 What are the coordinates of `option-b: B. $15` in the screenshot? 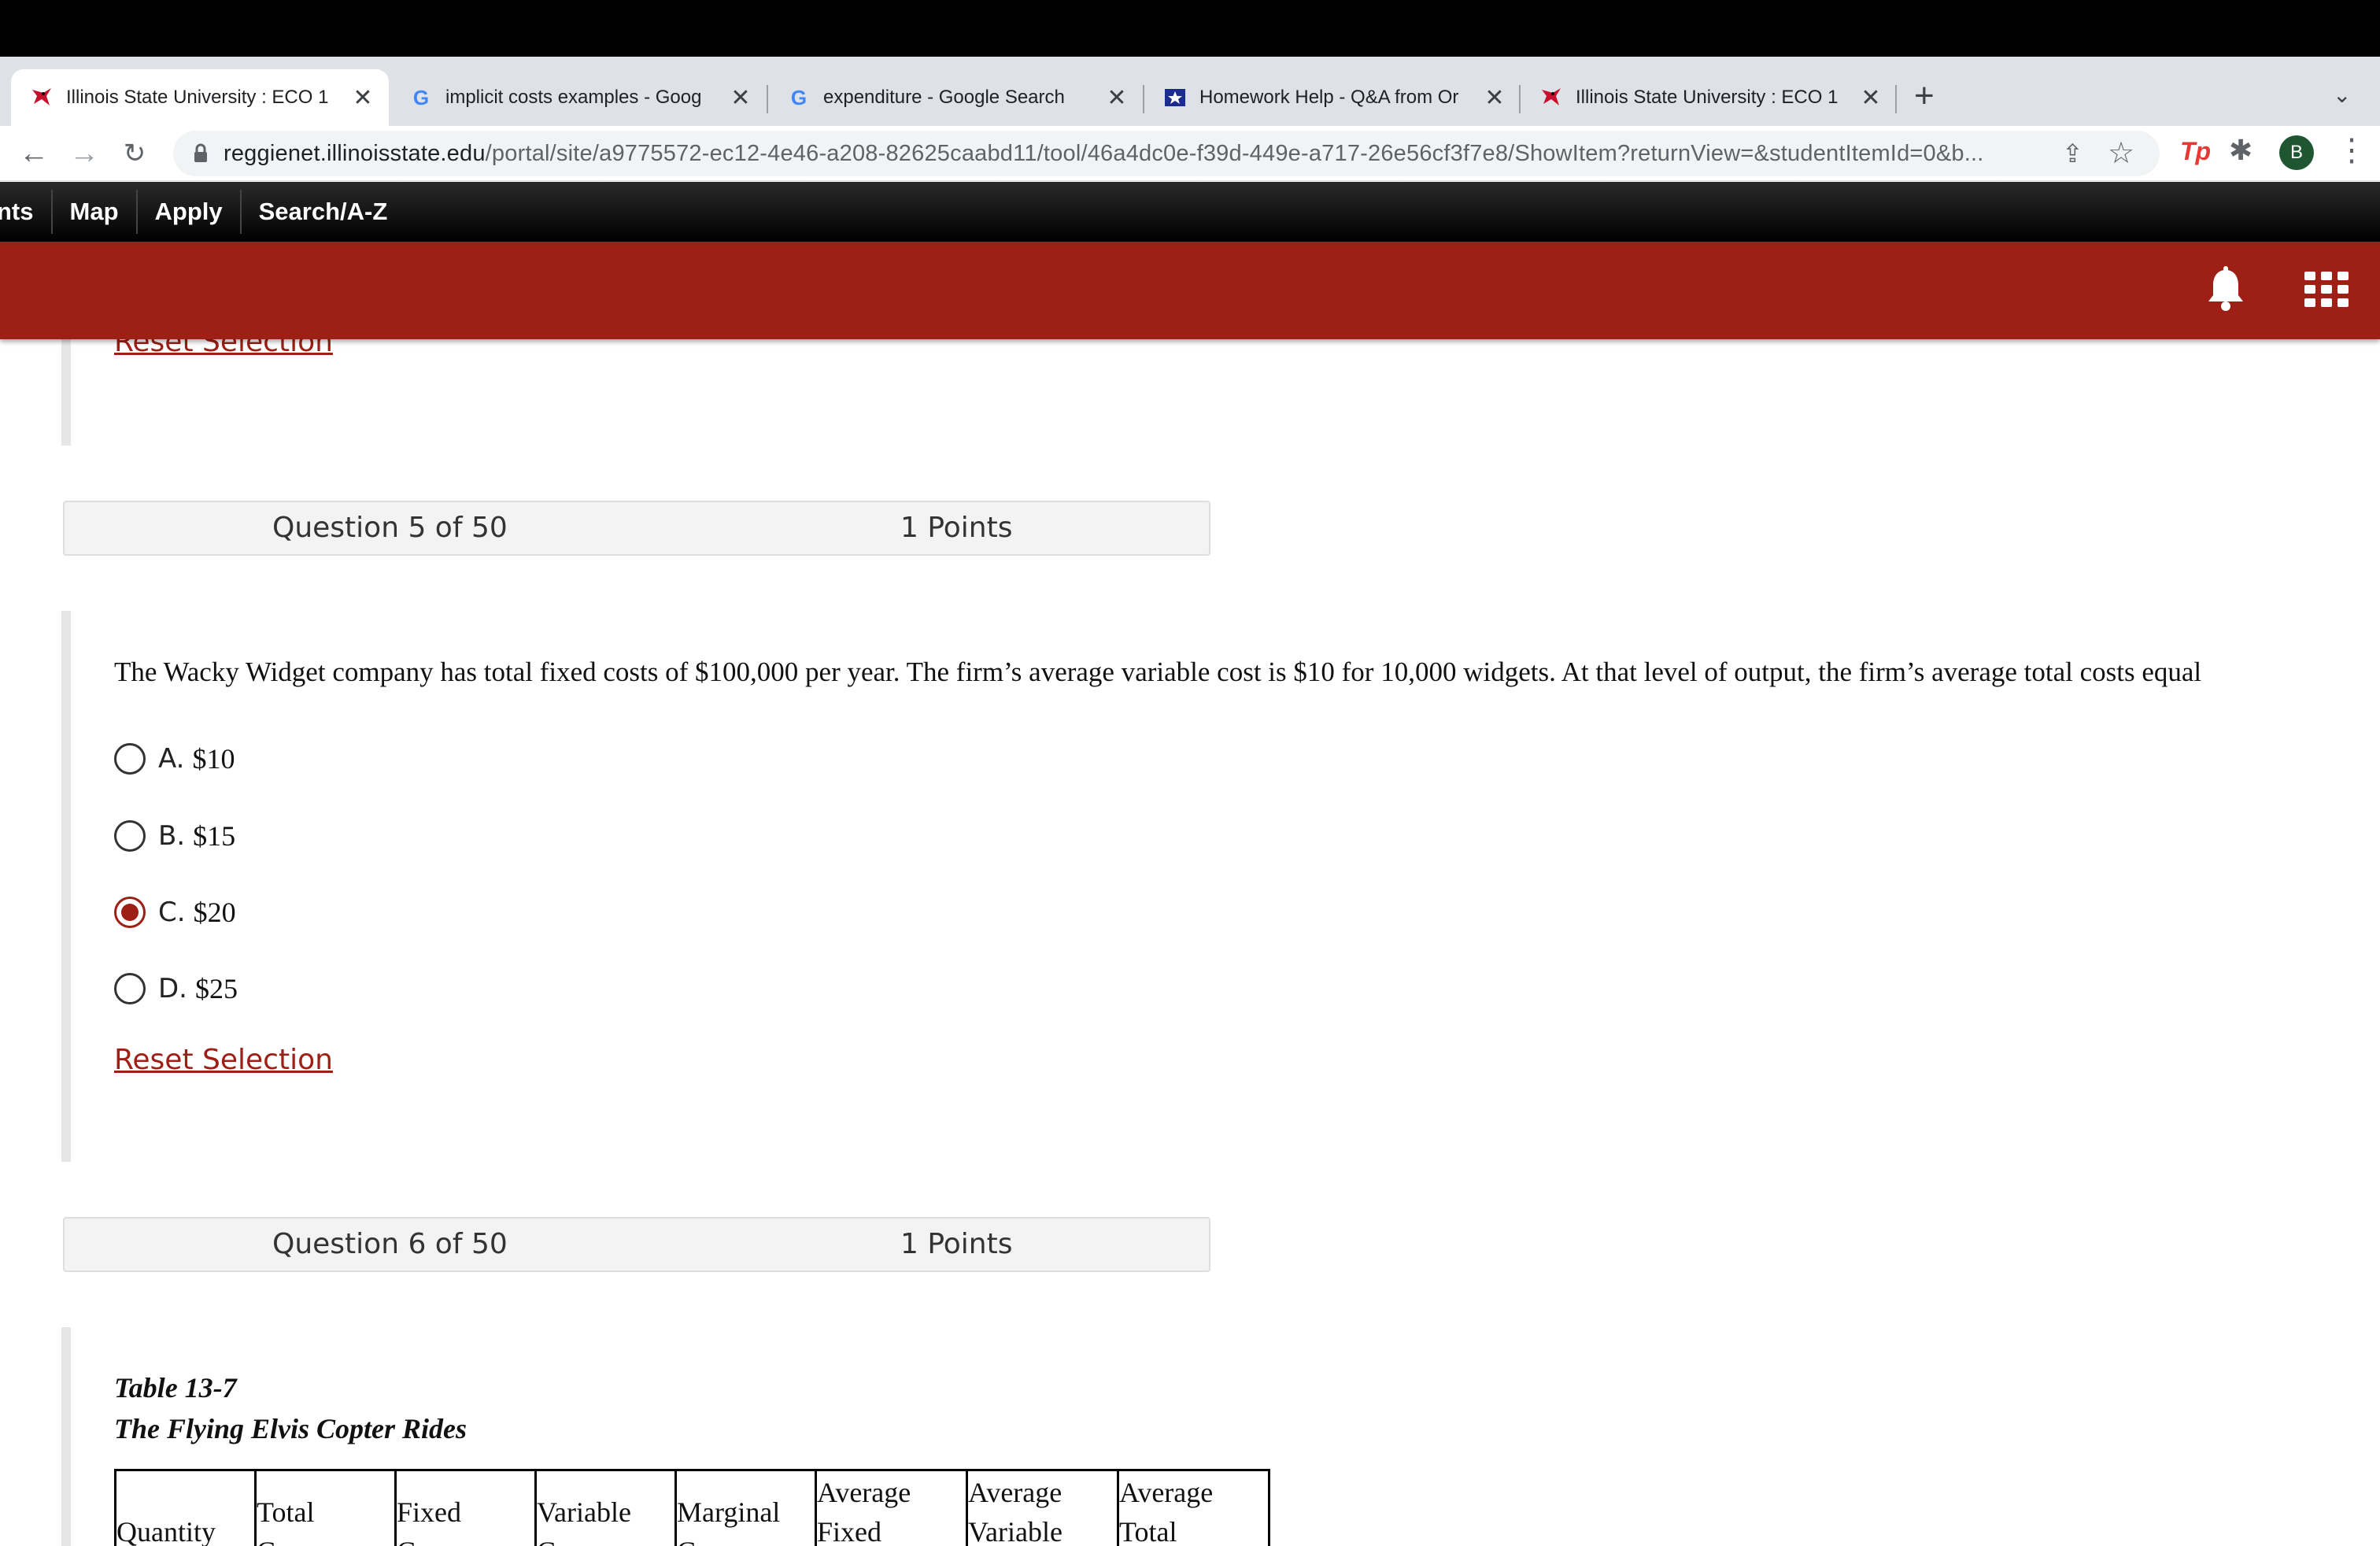 It's located at (174, 836).